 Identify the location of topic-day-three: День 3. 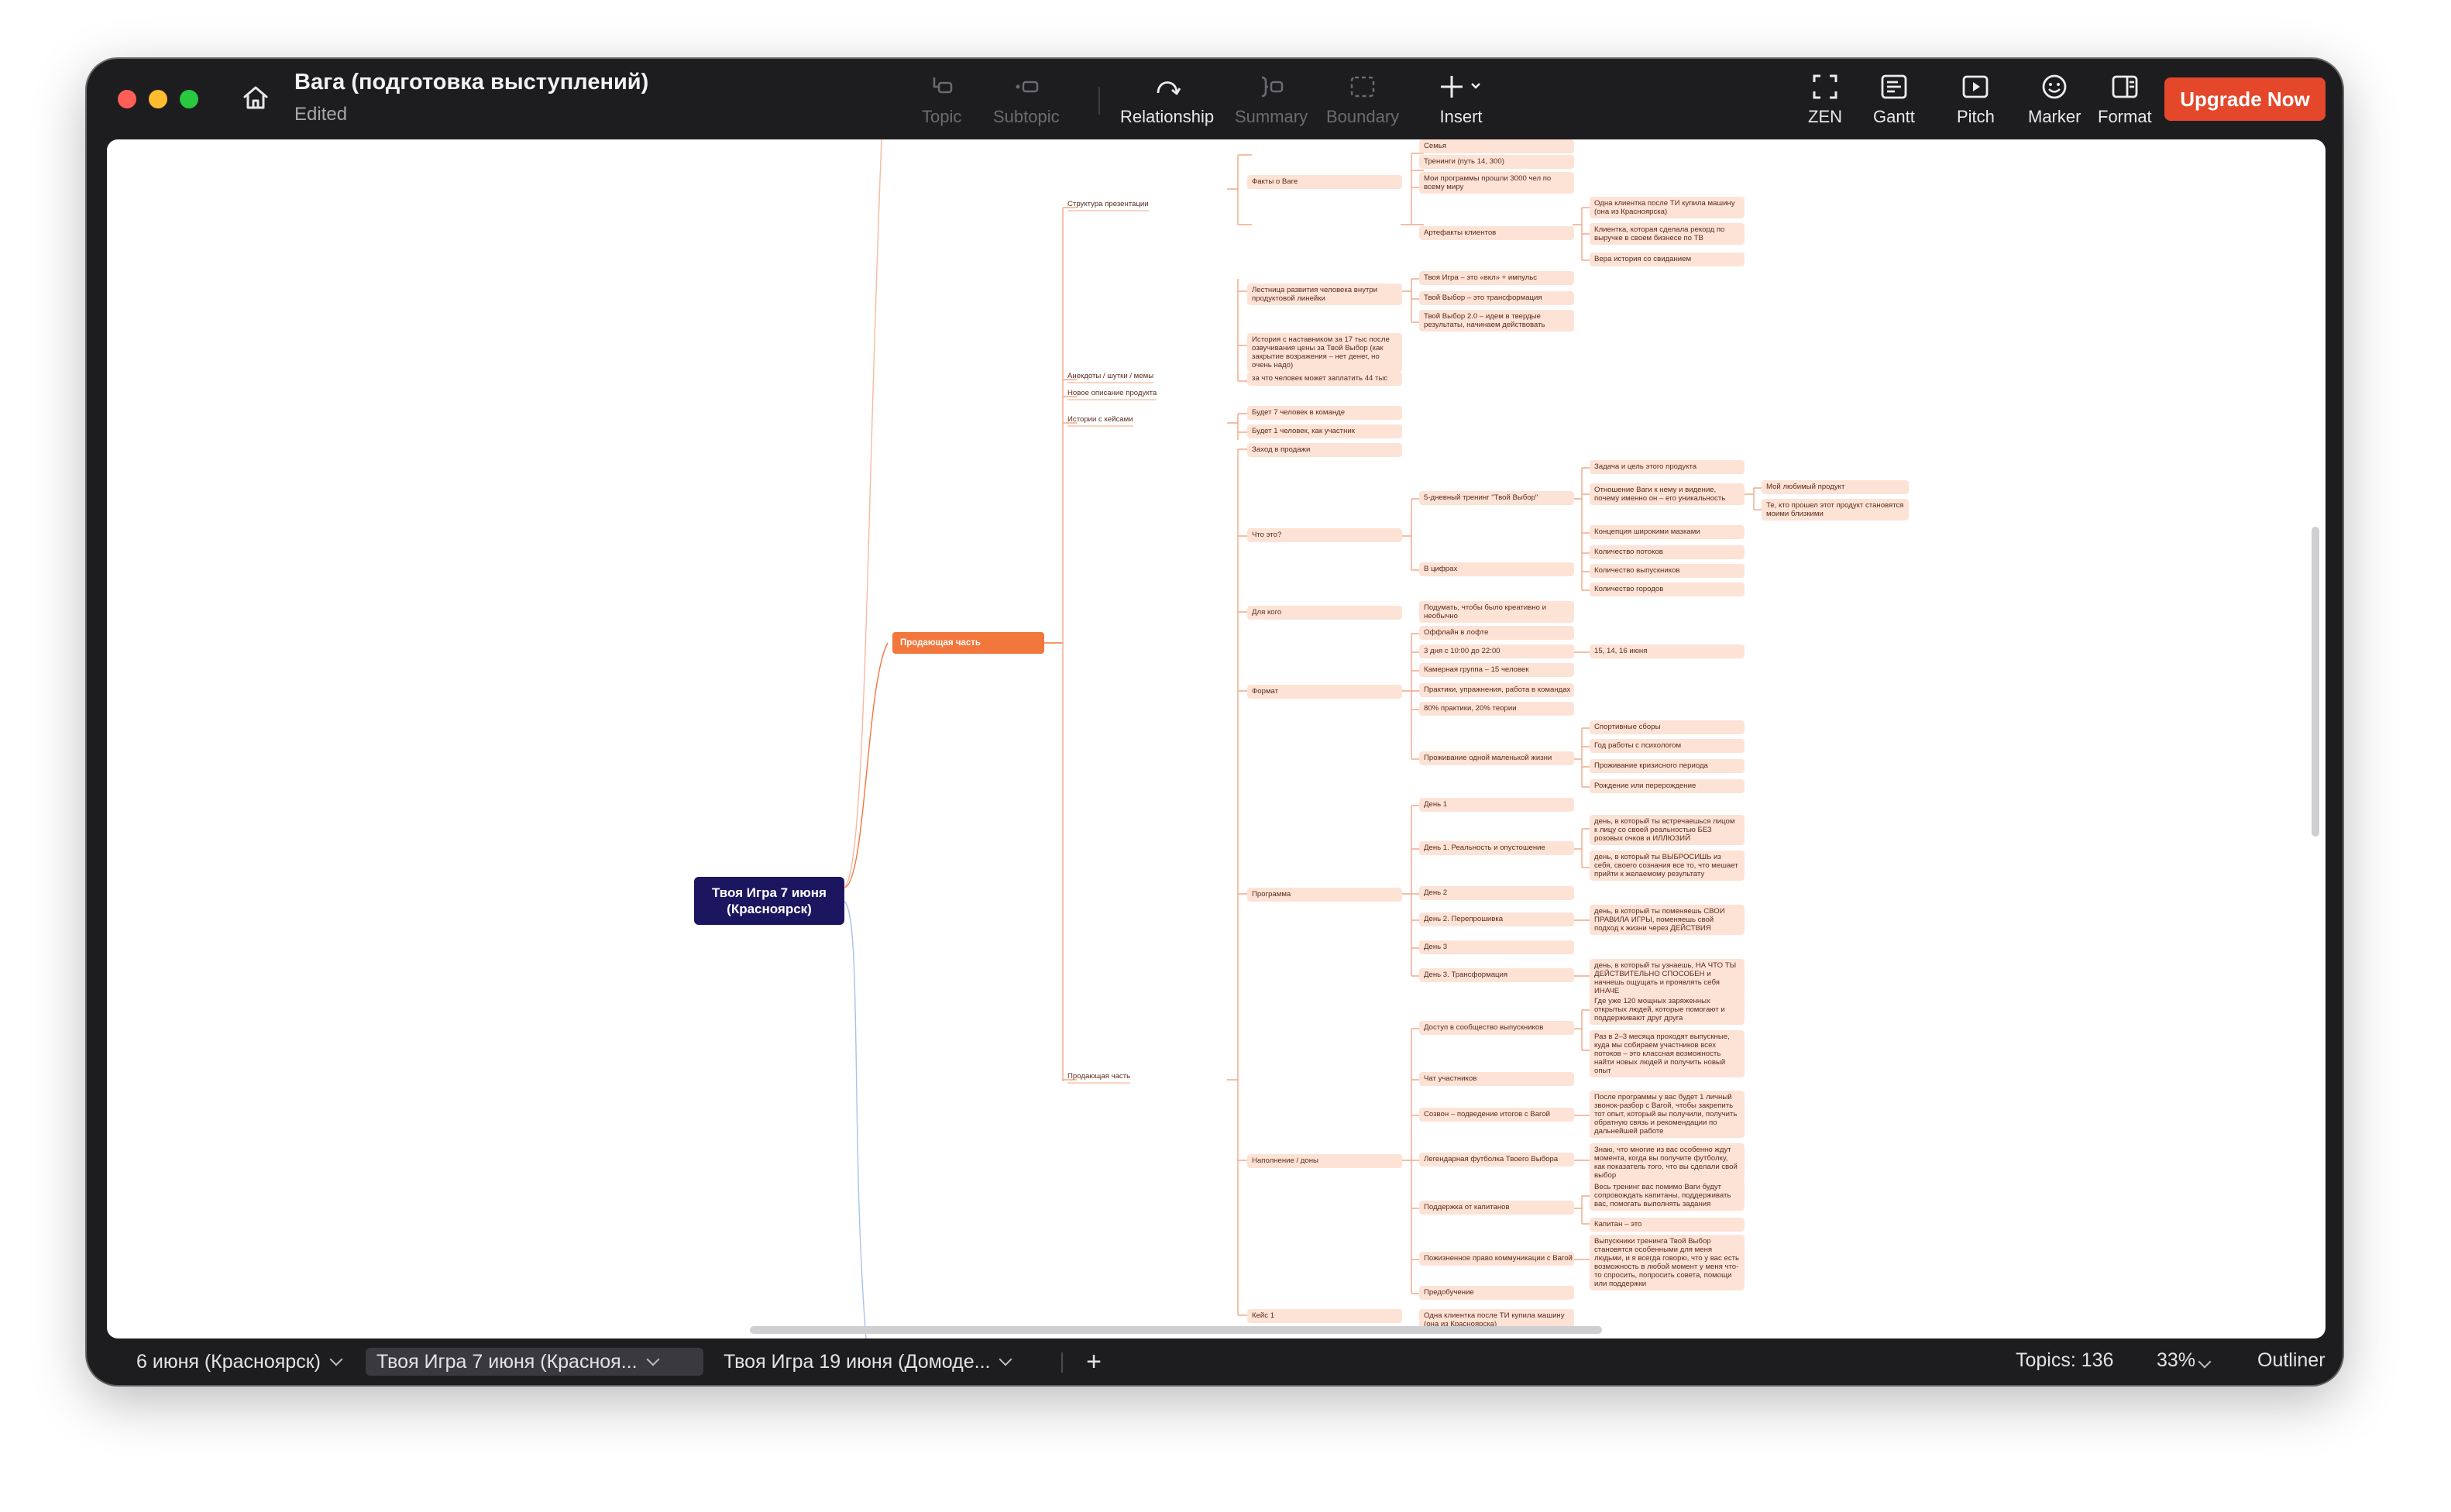
(1496, 947).